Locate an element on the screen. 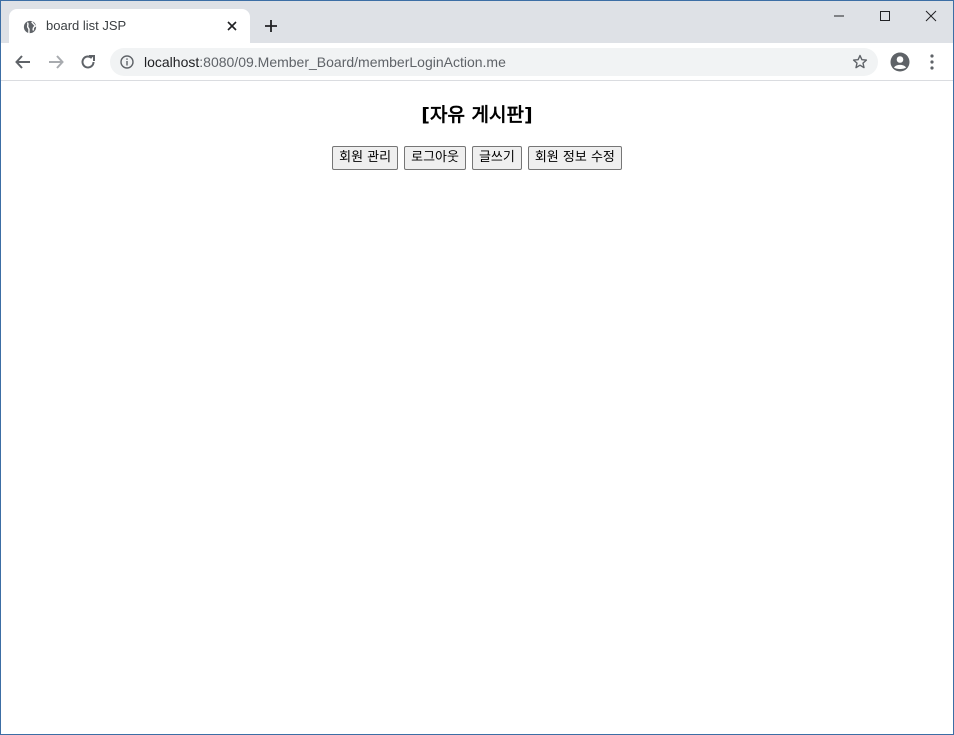  page-title: [자유 게시판] is located at coordinates (477, 115).